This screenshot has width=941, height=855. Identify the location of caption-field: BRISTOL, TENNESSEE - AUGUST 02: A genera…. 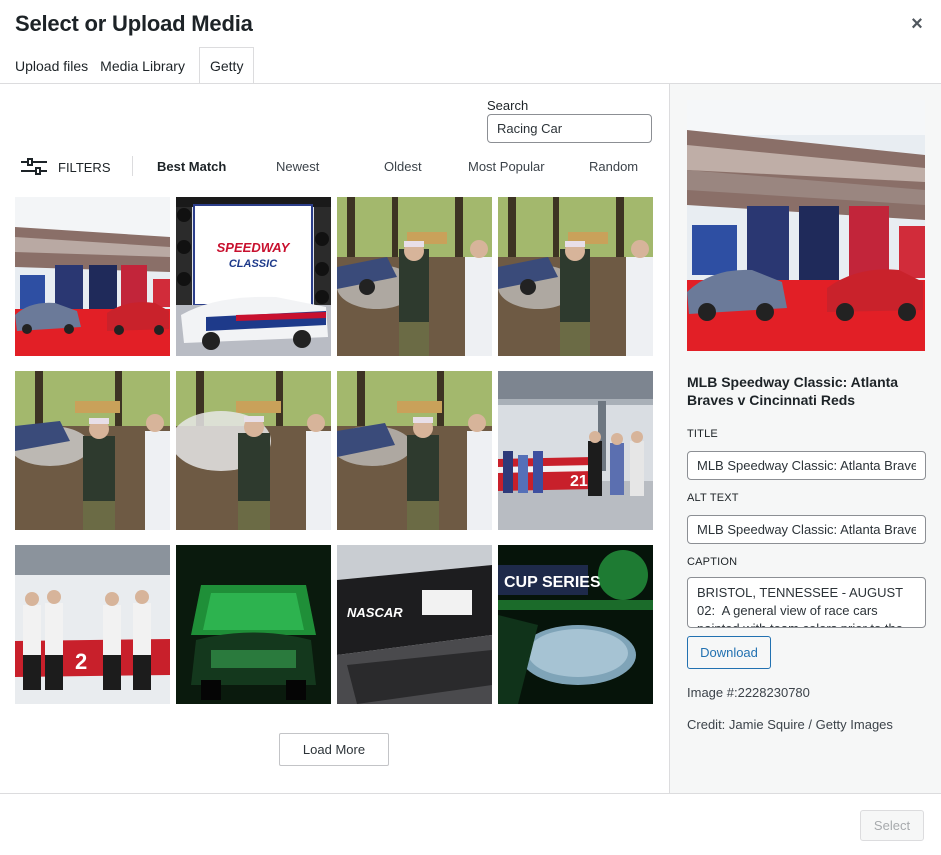
(806, 602).